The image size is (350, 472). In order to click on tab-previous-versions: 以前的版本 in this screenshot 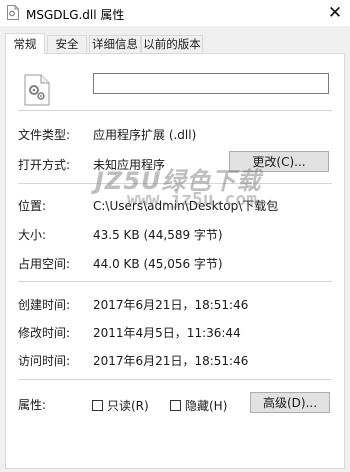, I will do `click(172, 44)`.